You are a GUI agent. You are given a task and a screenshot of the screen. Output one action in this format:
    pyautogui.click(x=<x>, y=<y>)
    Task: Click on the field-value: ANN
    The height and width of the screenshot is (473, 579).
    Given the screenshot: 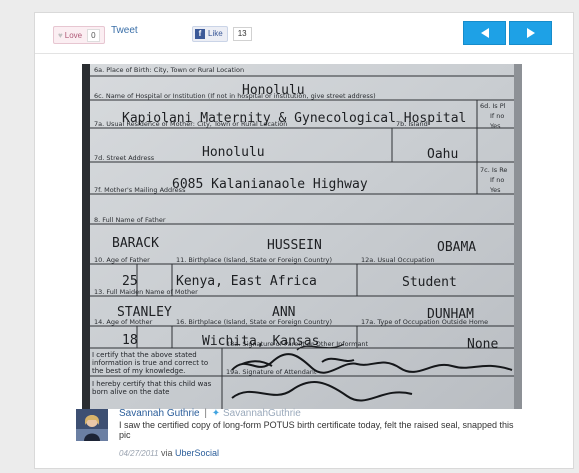 What is the action you would take?
    pyautogui.click(x=283, y=312)
    